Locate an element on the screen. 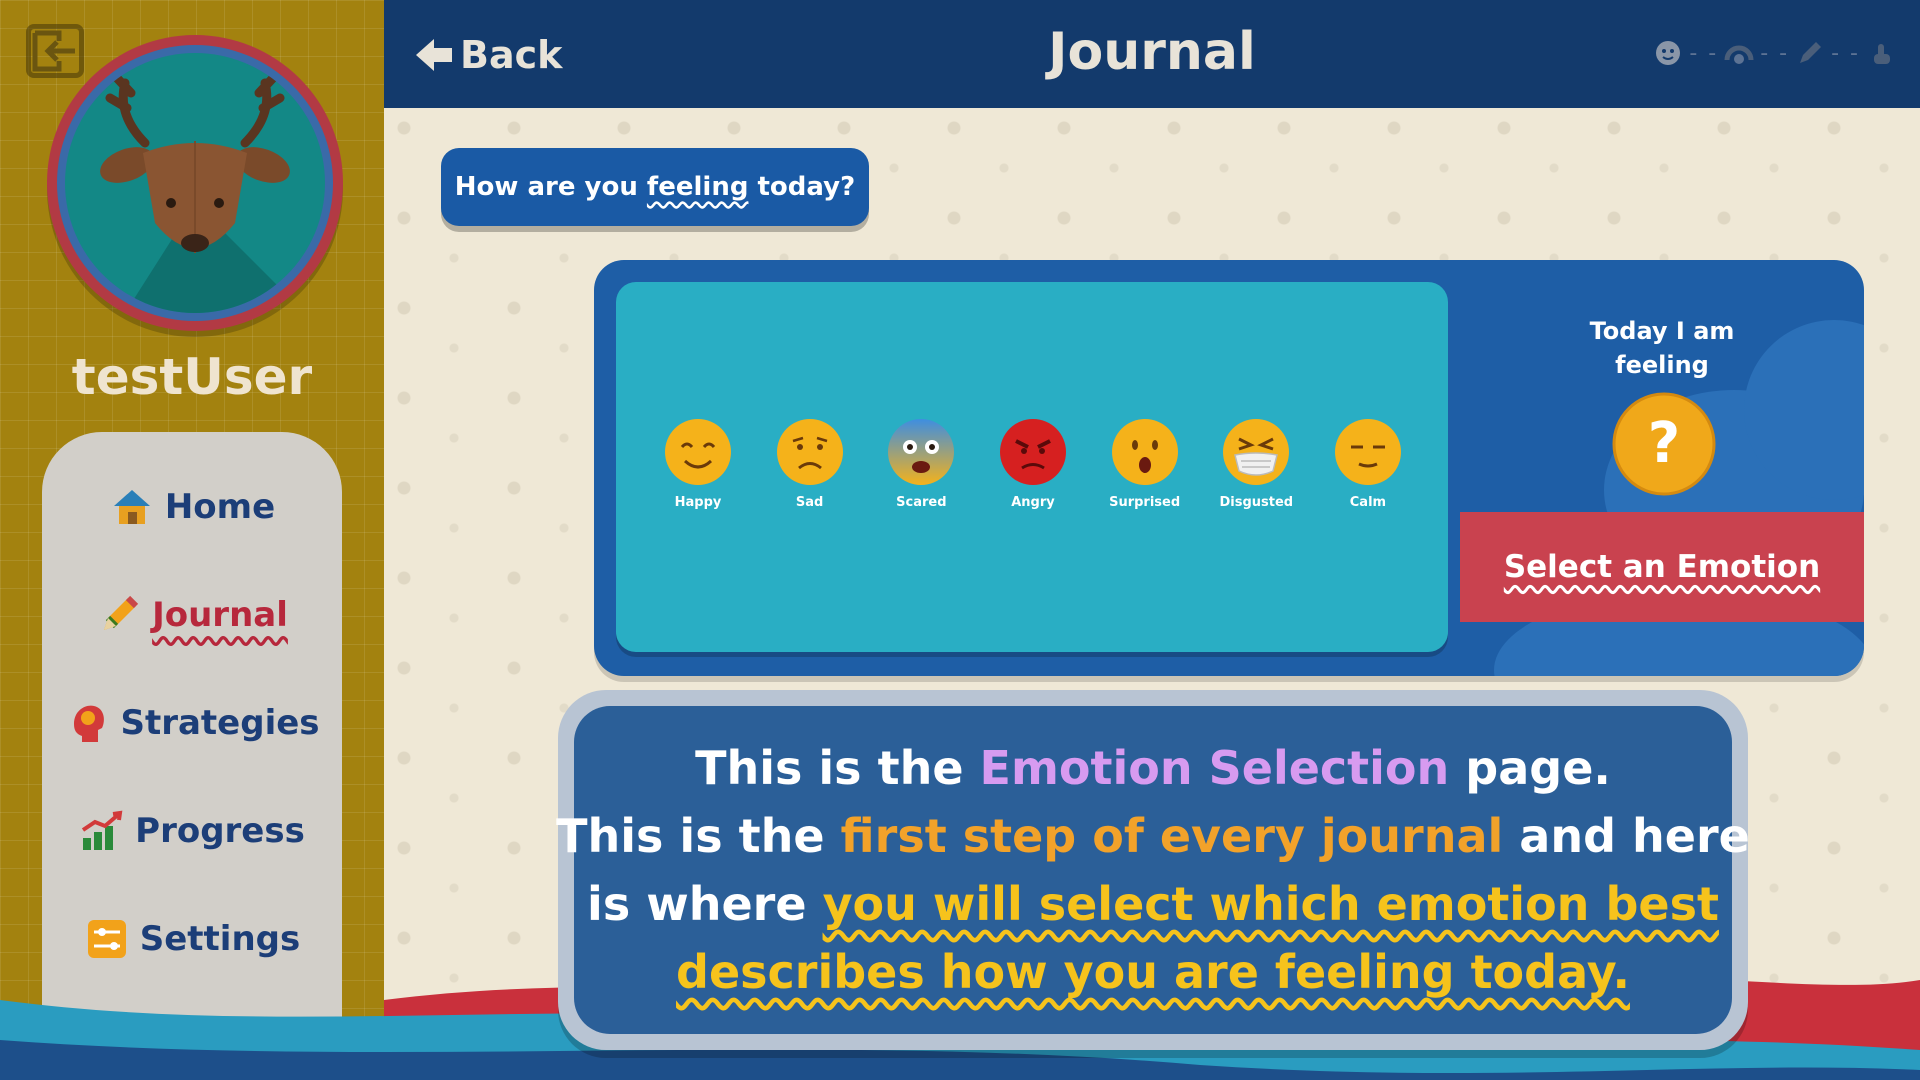 The width and height of the screenshot is (1920, 1080). emotion-surprised: Surprised is located at coordinates (1145, 463).